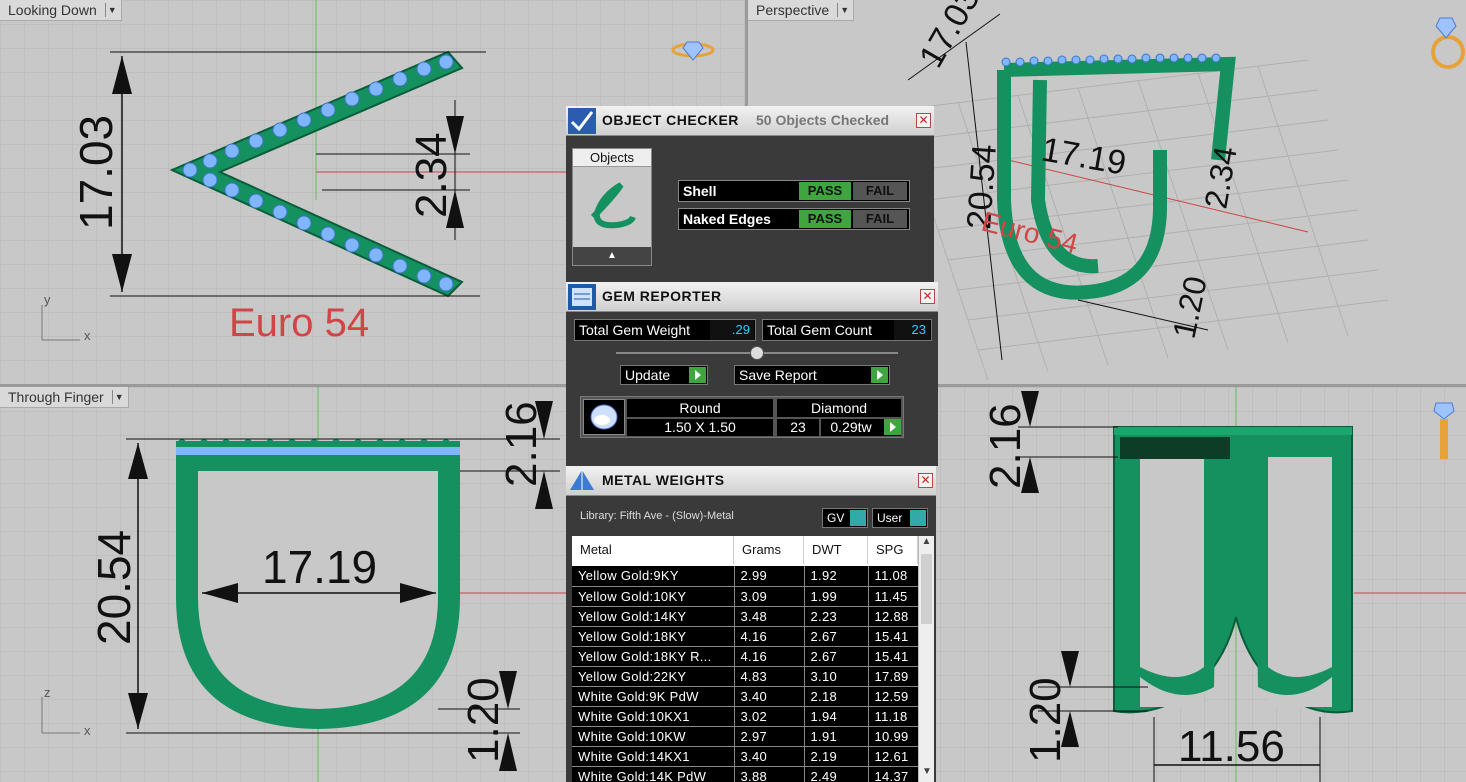 This screenshot has width=1466, height=782. I want to click on dwt-cell: 2.67, so click(836, 656).